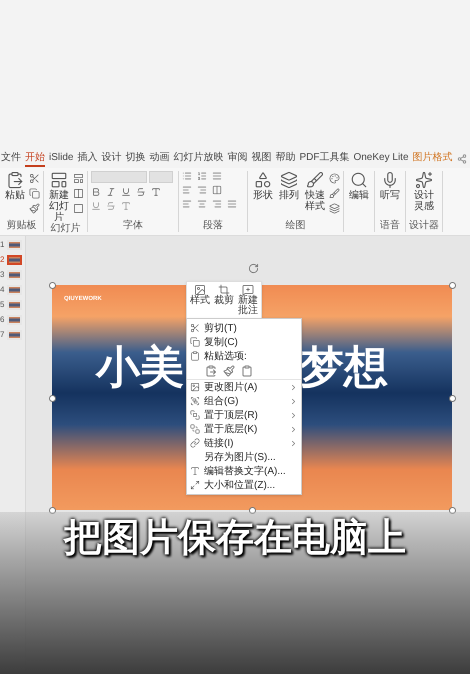  I want to click on italic-icon, so click(111, 192).